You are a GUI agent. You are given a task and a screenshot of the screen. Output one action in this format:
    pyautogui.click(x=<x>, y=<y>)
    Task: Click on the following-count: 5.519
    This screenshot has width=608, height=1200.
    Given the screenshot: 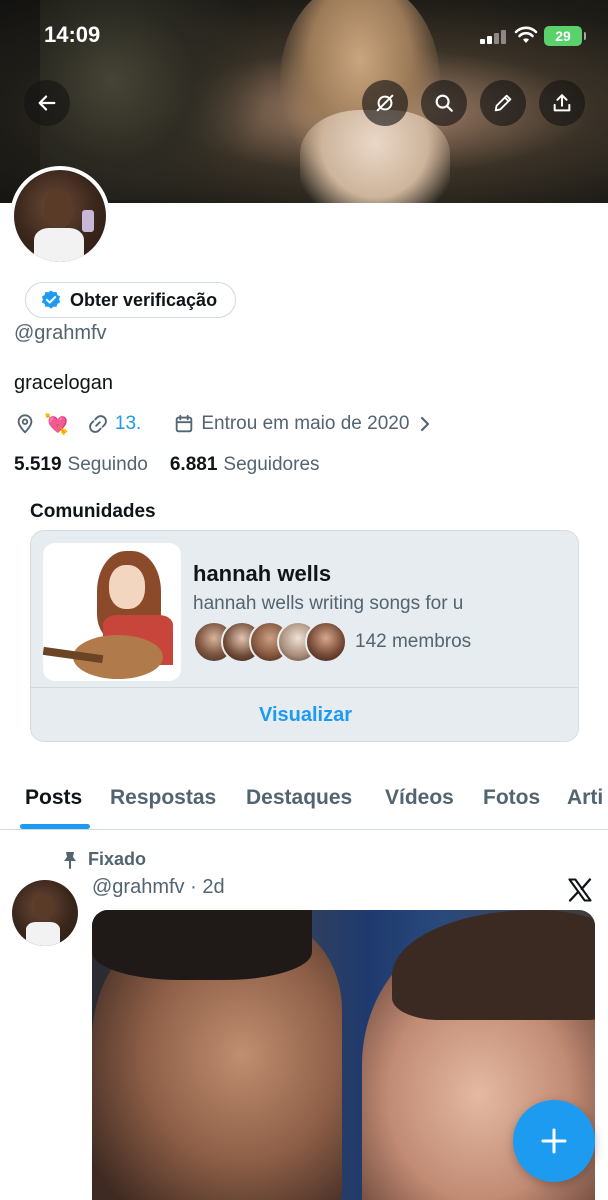 What is the action you would take?
    pyautogui.click(x=38, y=465)
    